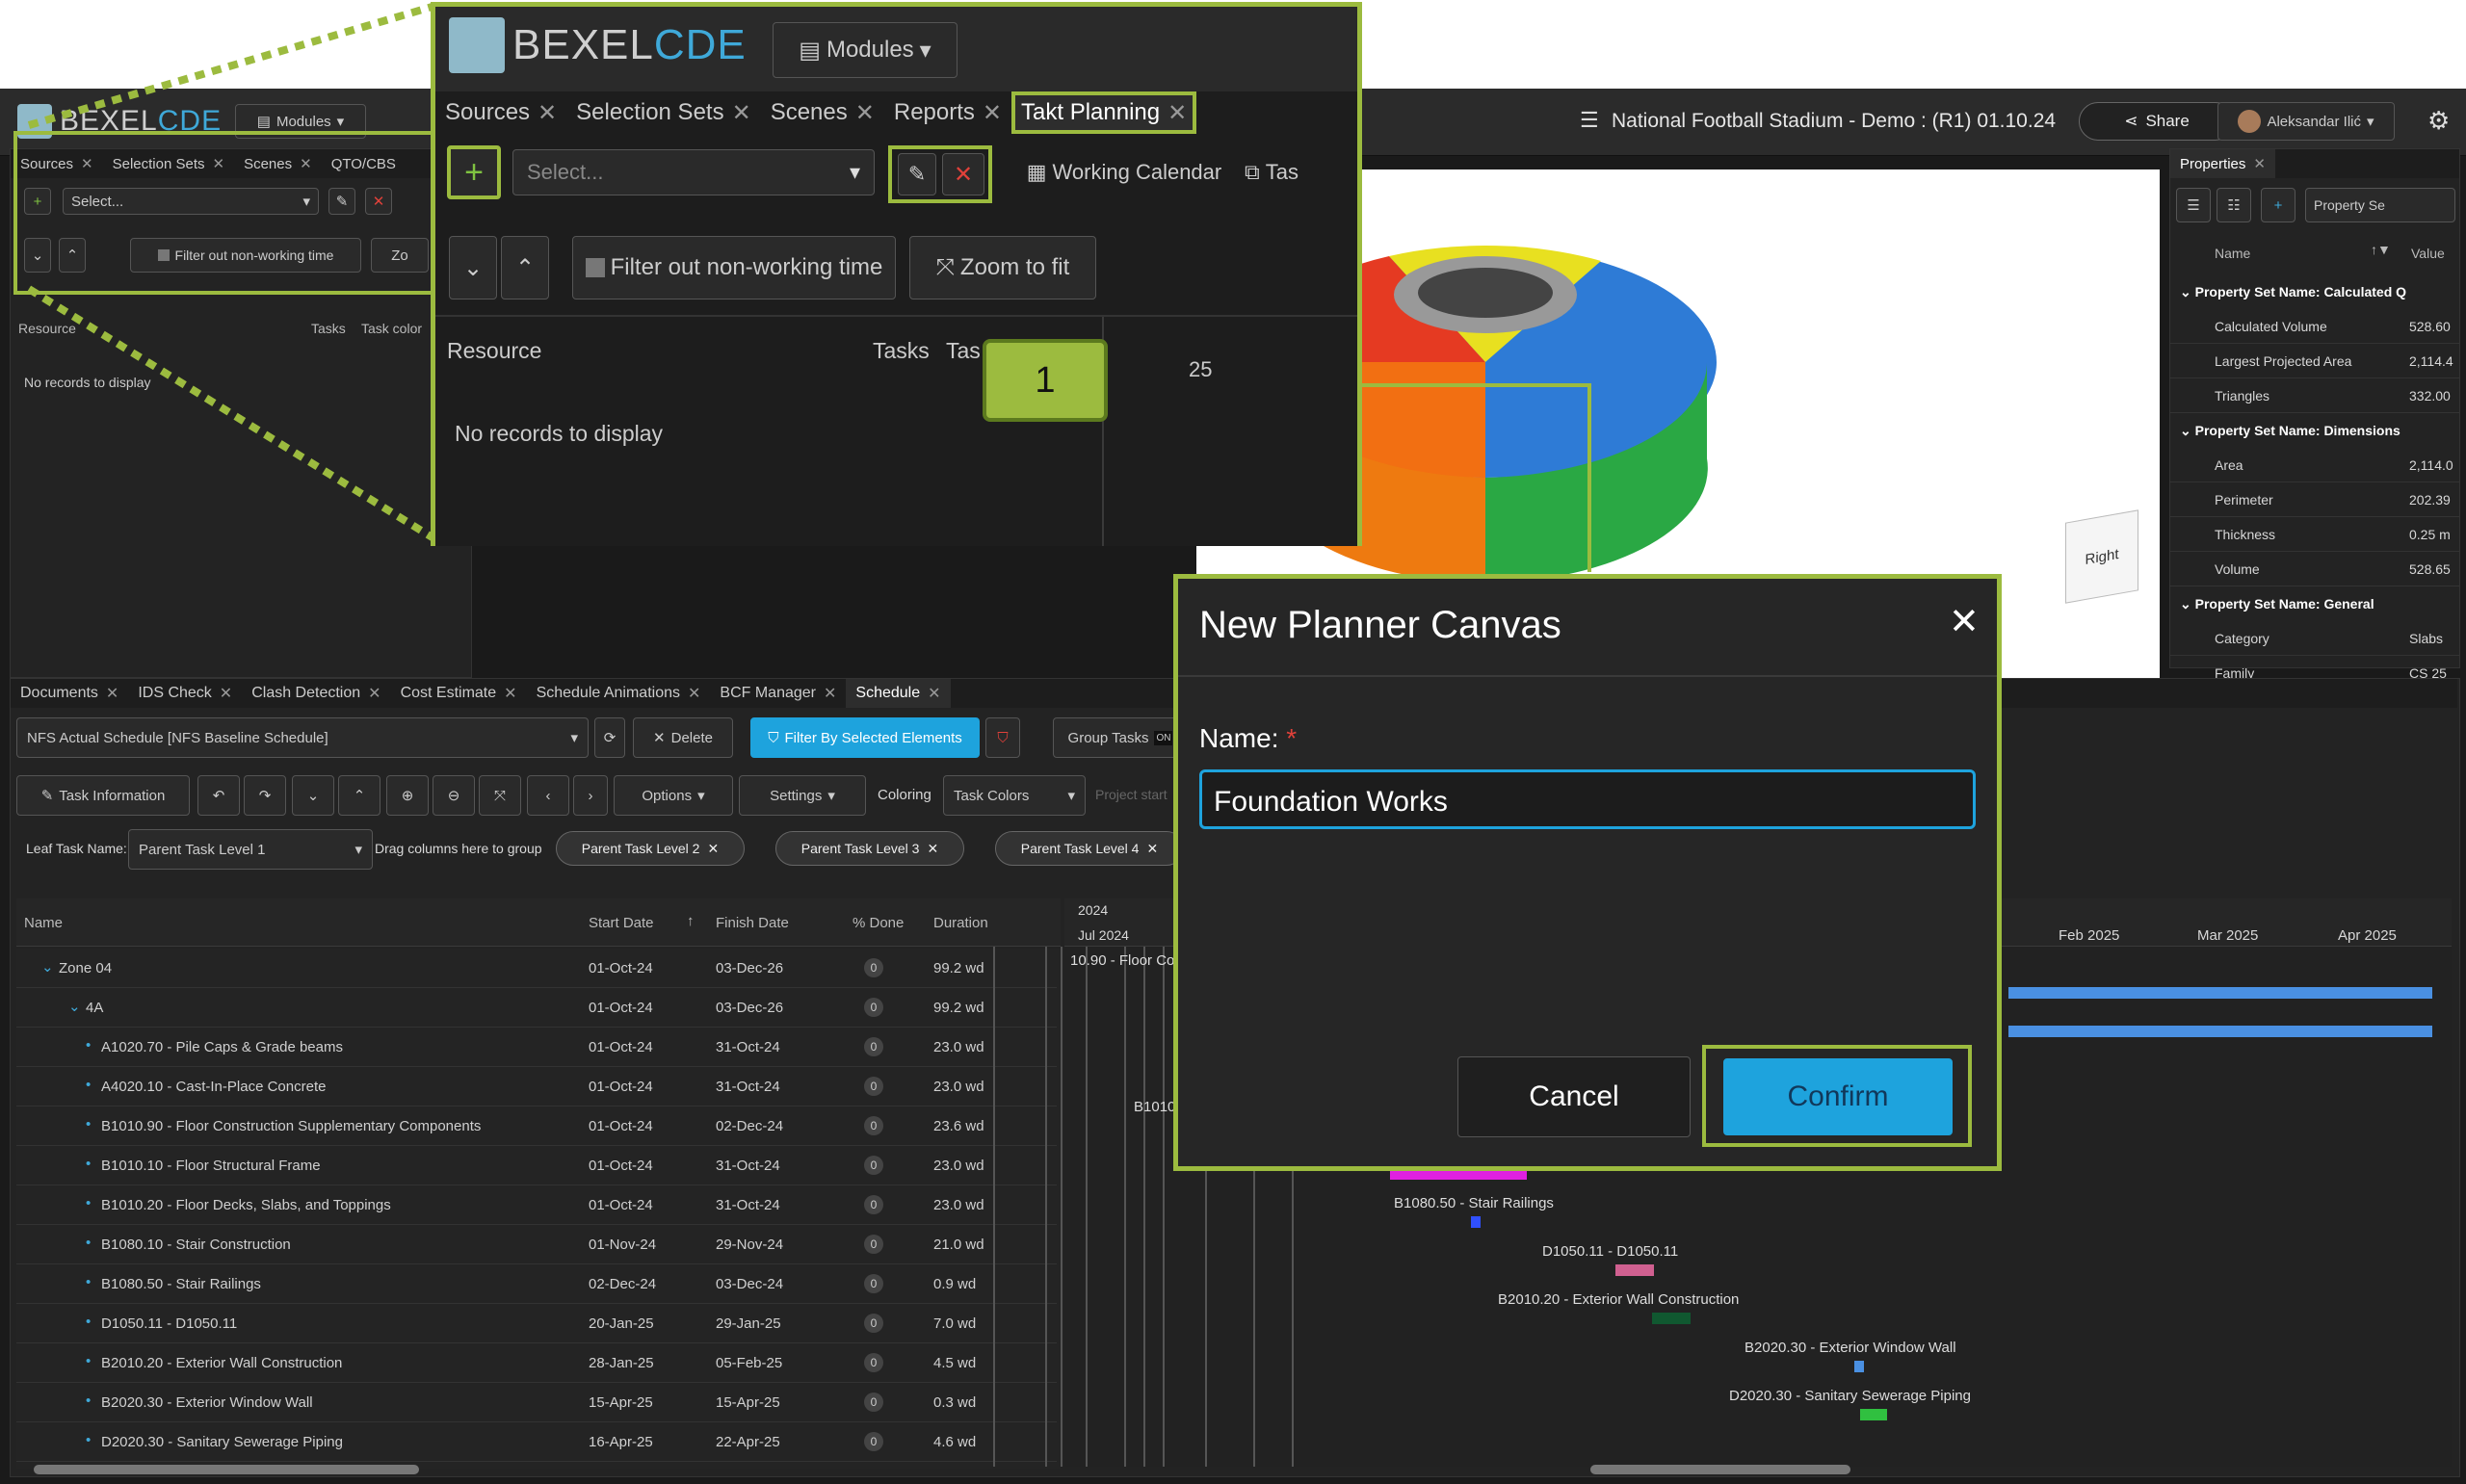  Describe the element at coordinates (1298, 172) in the screenshot. I see `tas-button: ⧉ Tas` at that location.